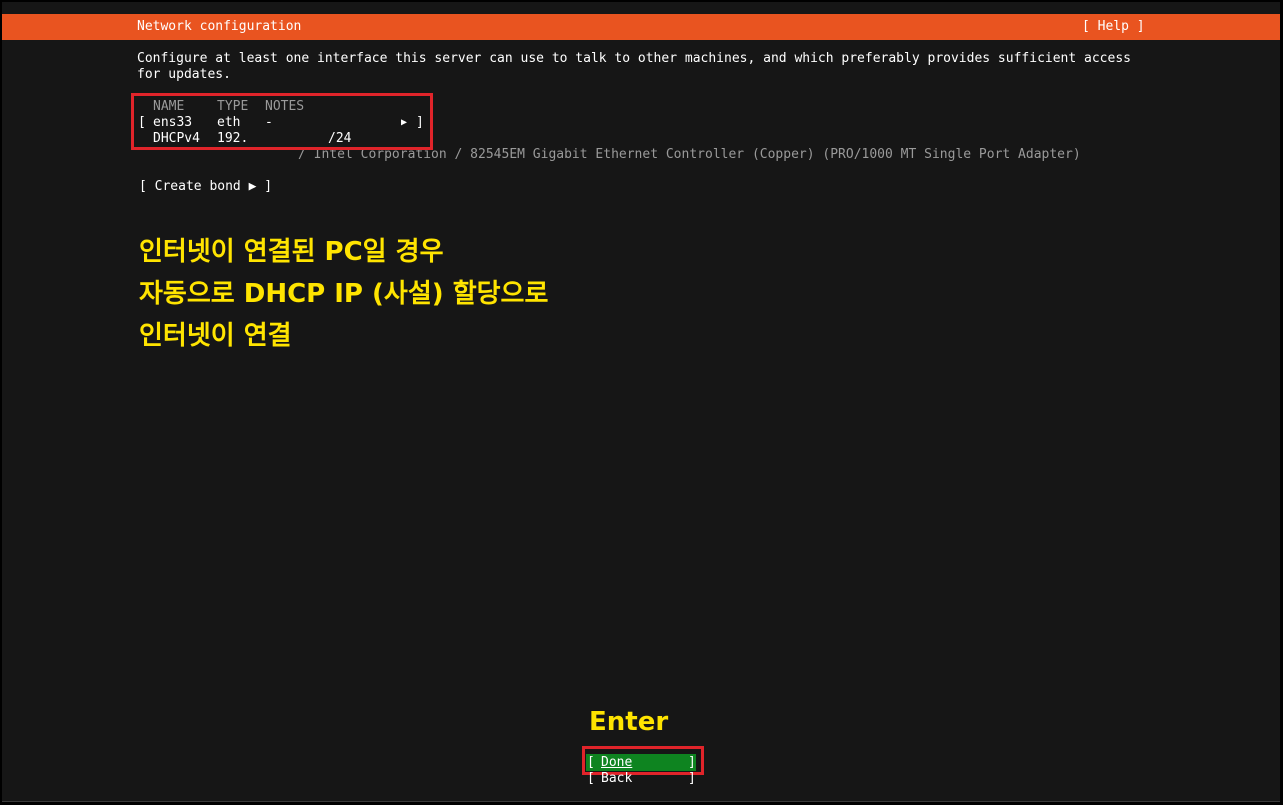  What do you see at coordinates (291, 252) in the screenshot?
I see `annotation-line-1: 인터넷이 연결된 PC일 경우` at bounding box center [291, 252].